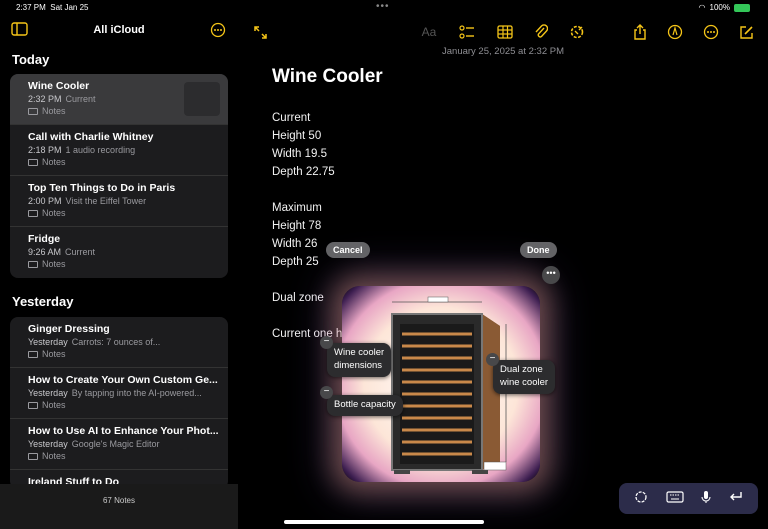 Image resolution: width=768 pixels, height=529 pixels. What do you see at coordinates (260, 32) in the screenshot?
I see `expand-icon` at bounding box center [260, 32].